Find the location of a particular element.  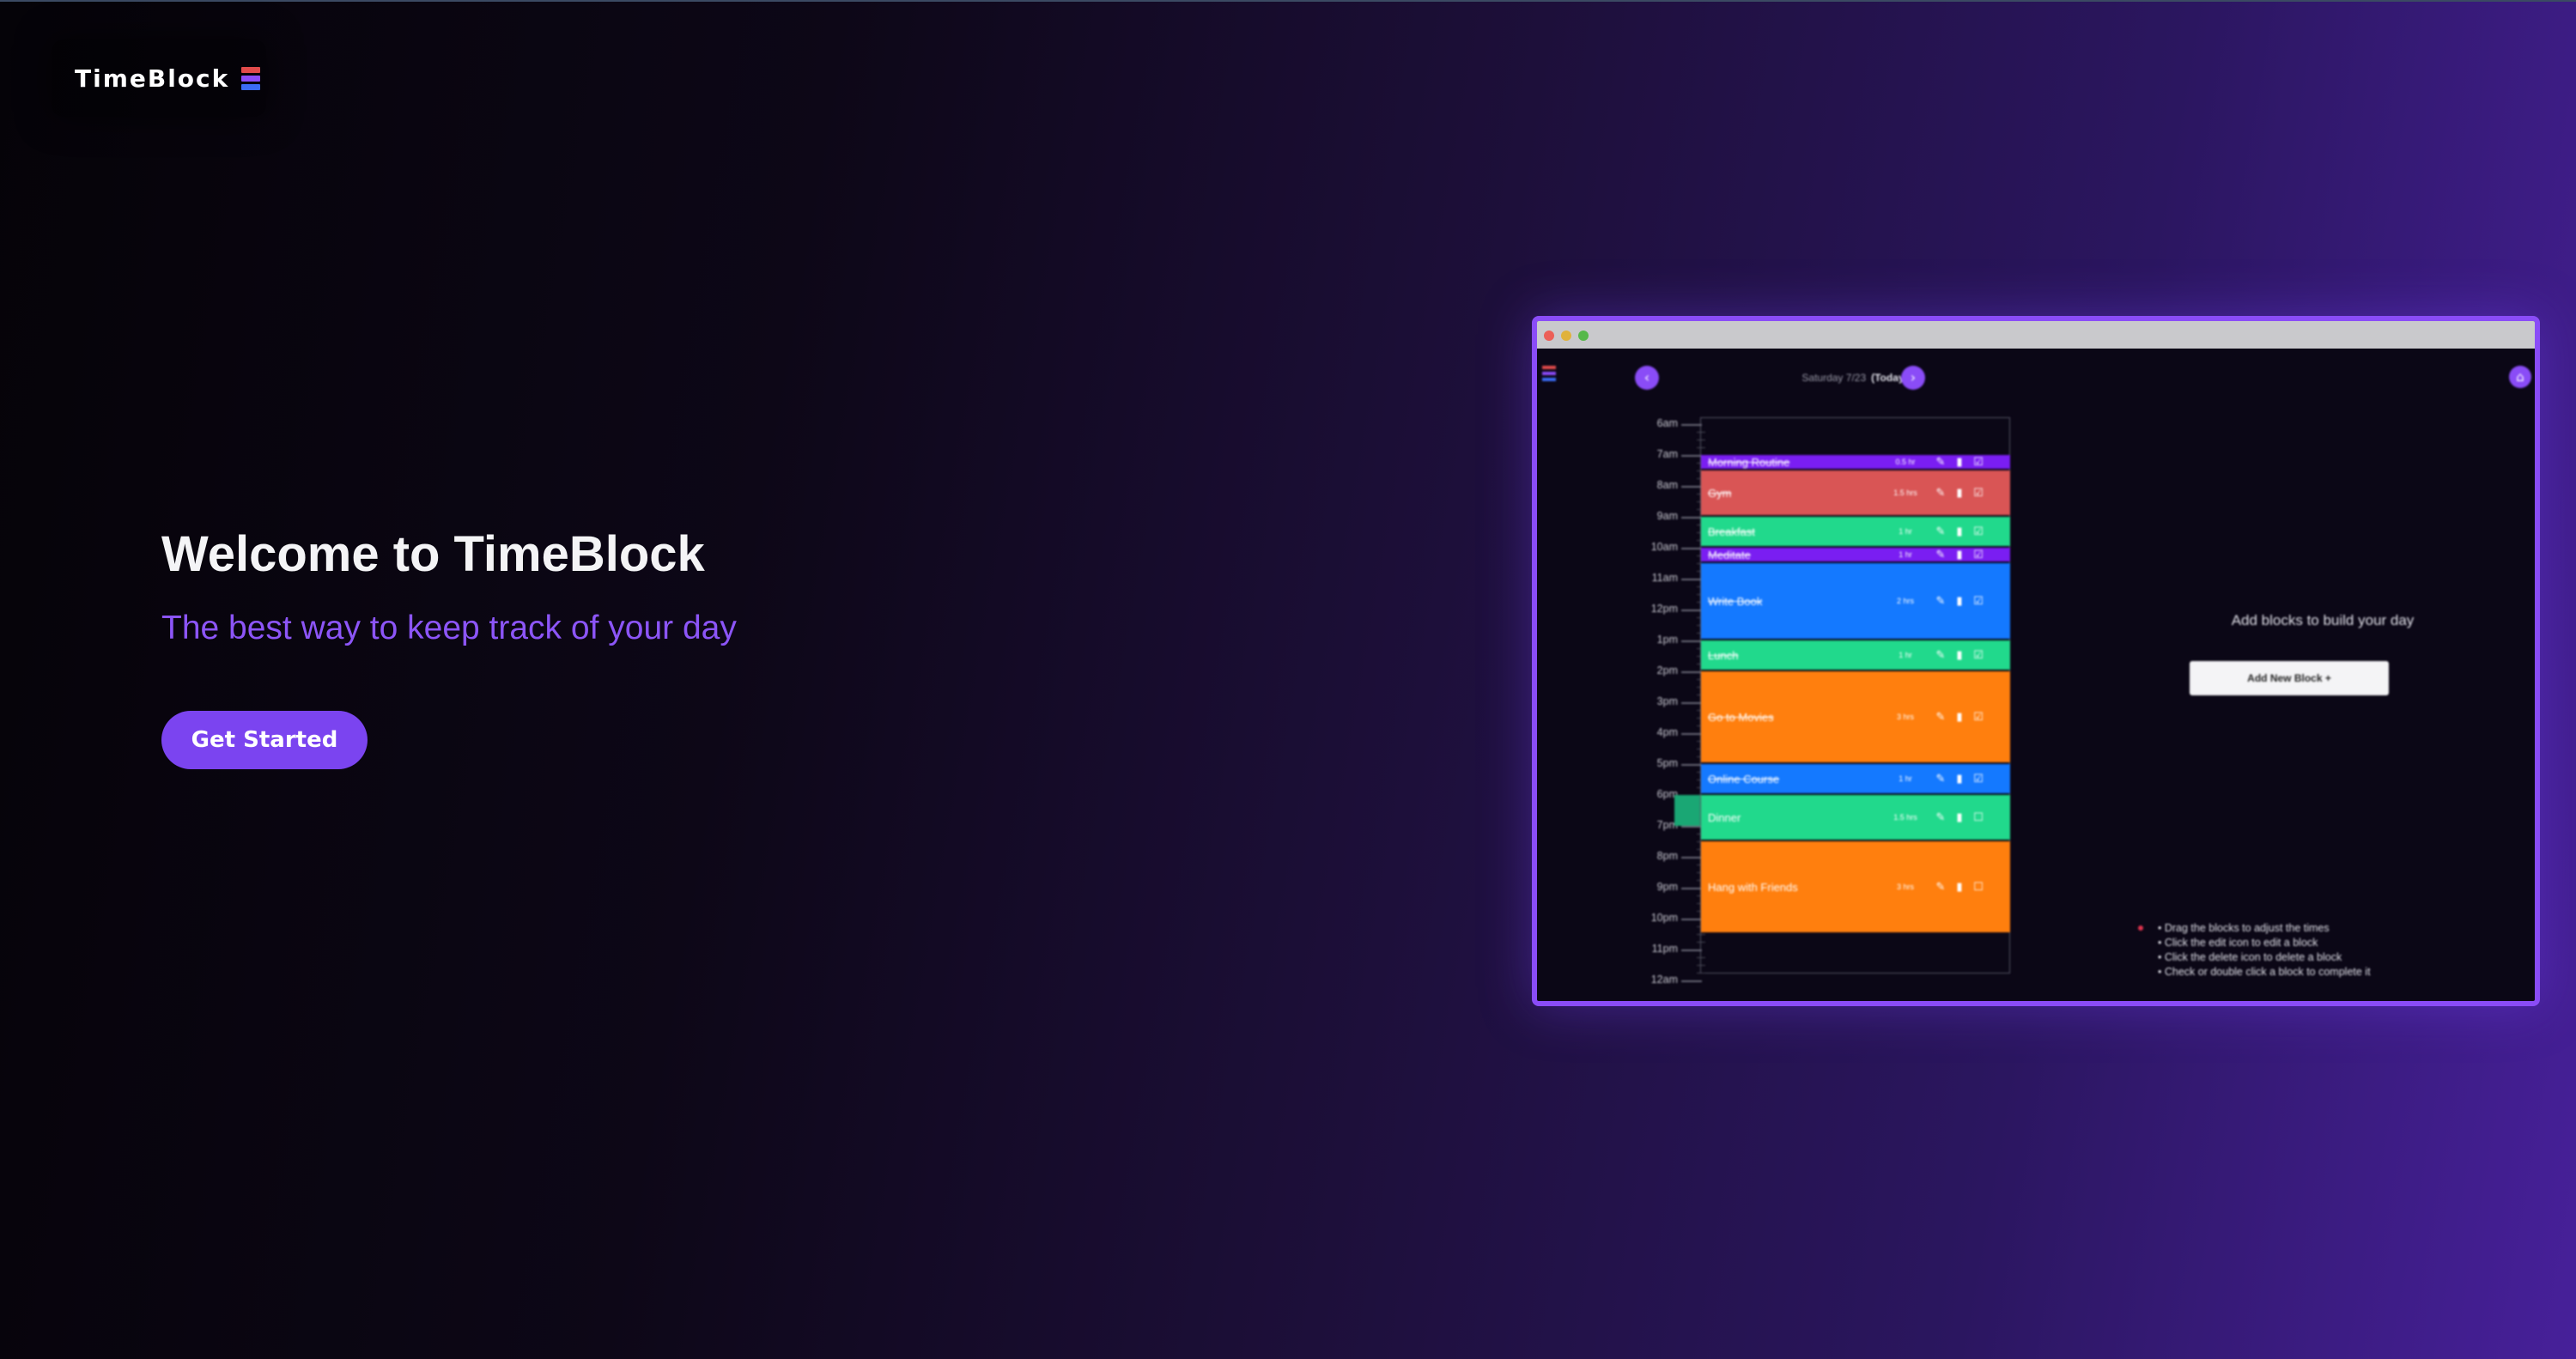

drag-handle is located at coordinates (1687, 810).